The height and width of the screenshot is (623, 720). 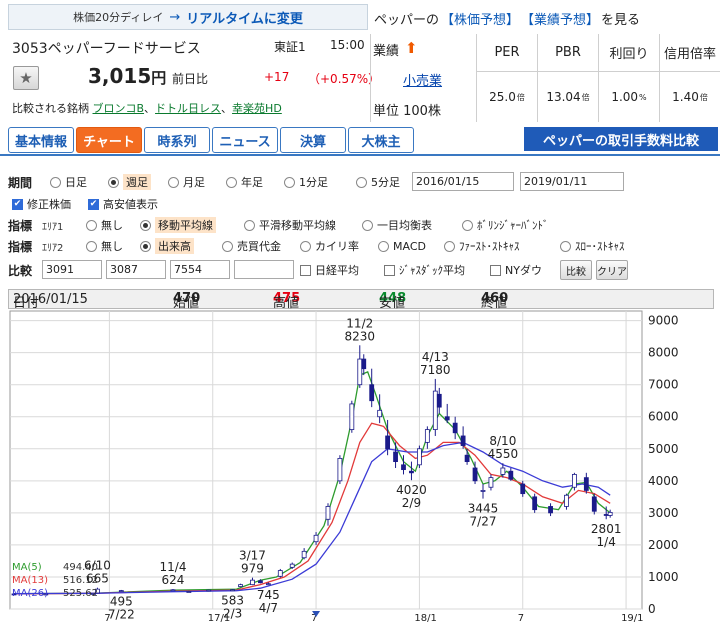 What do you see at coordinates (245, 140) in the screenshot?
I see `tab-news: ニュース` at bounding box center [245, 140].